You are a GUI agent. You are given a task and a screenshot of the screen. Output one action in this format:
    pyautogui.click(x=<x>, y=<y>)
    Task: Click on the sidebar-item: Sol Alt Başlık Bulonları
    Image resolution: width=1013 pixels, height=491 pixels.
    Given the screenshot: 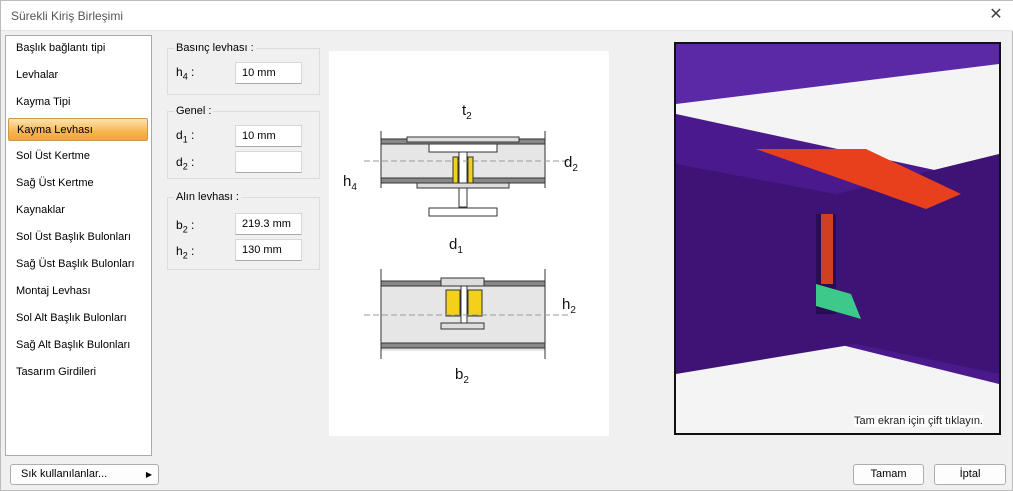 What is the action you would take?
    pyautogui.click(x=78, y=318)
    